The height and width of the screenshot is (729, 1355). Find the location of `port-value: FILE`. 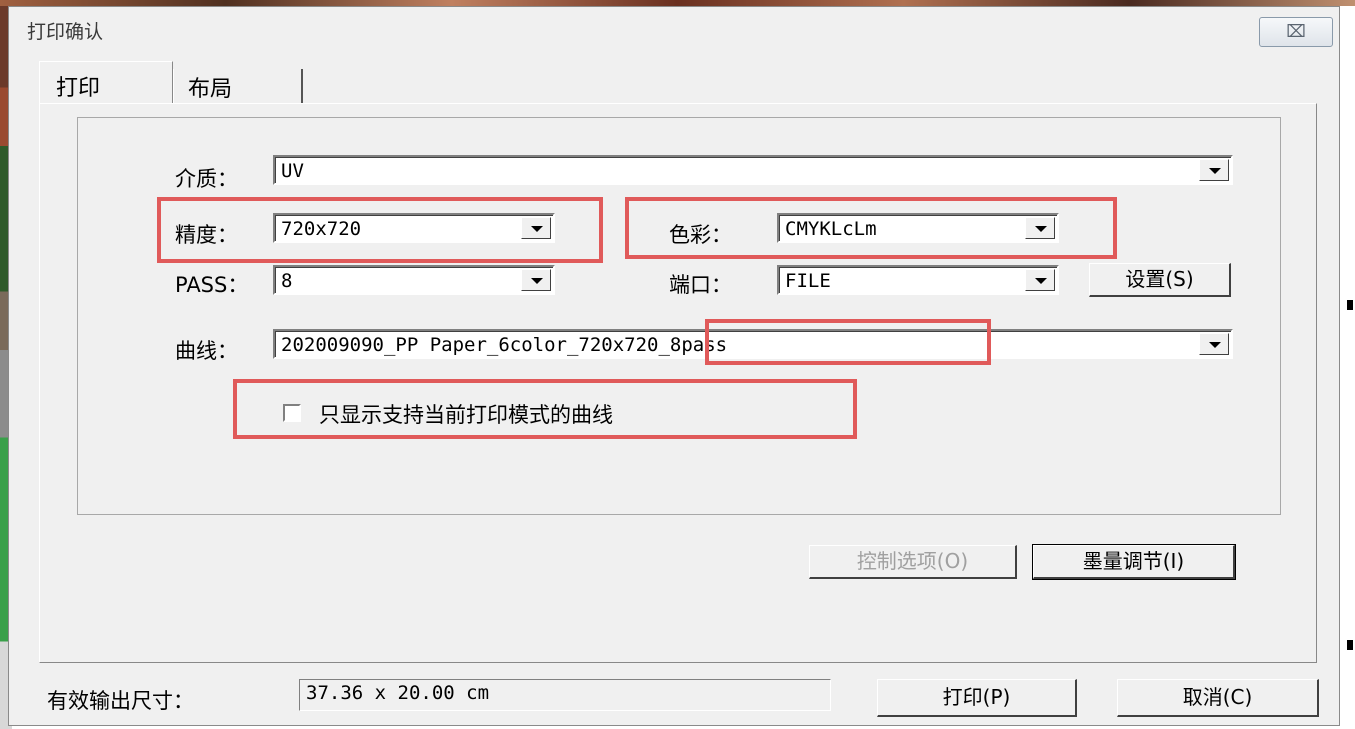

port-value: FILE is located at coordinates (808, 281).